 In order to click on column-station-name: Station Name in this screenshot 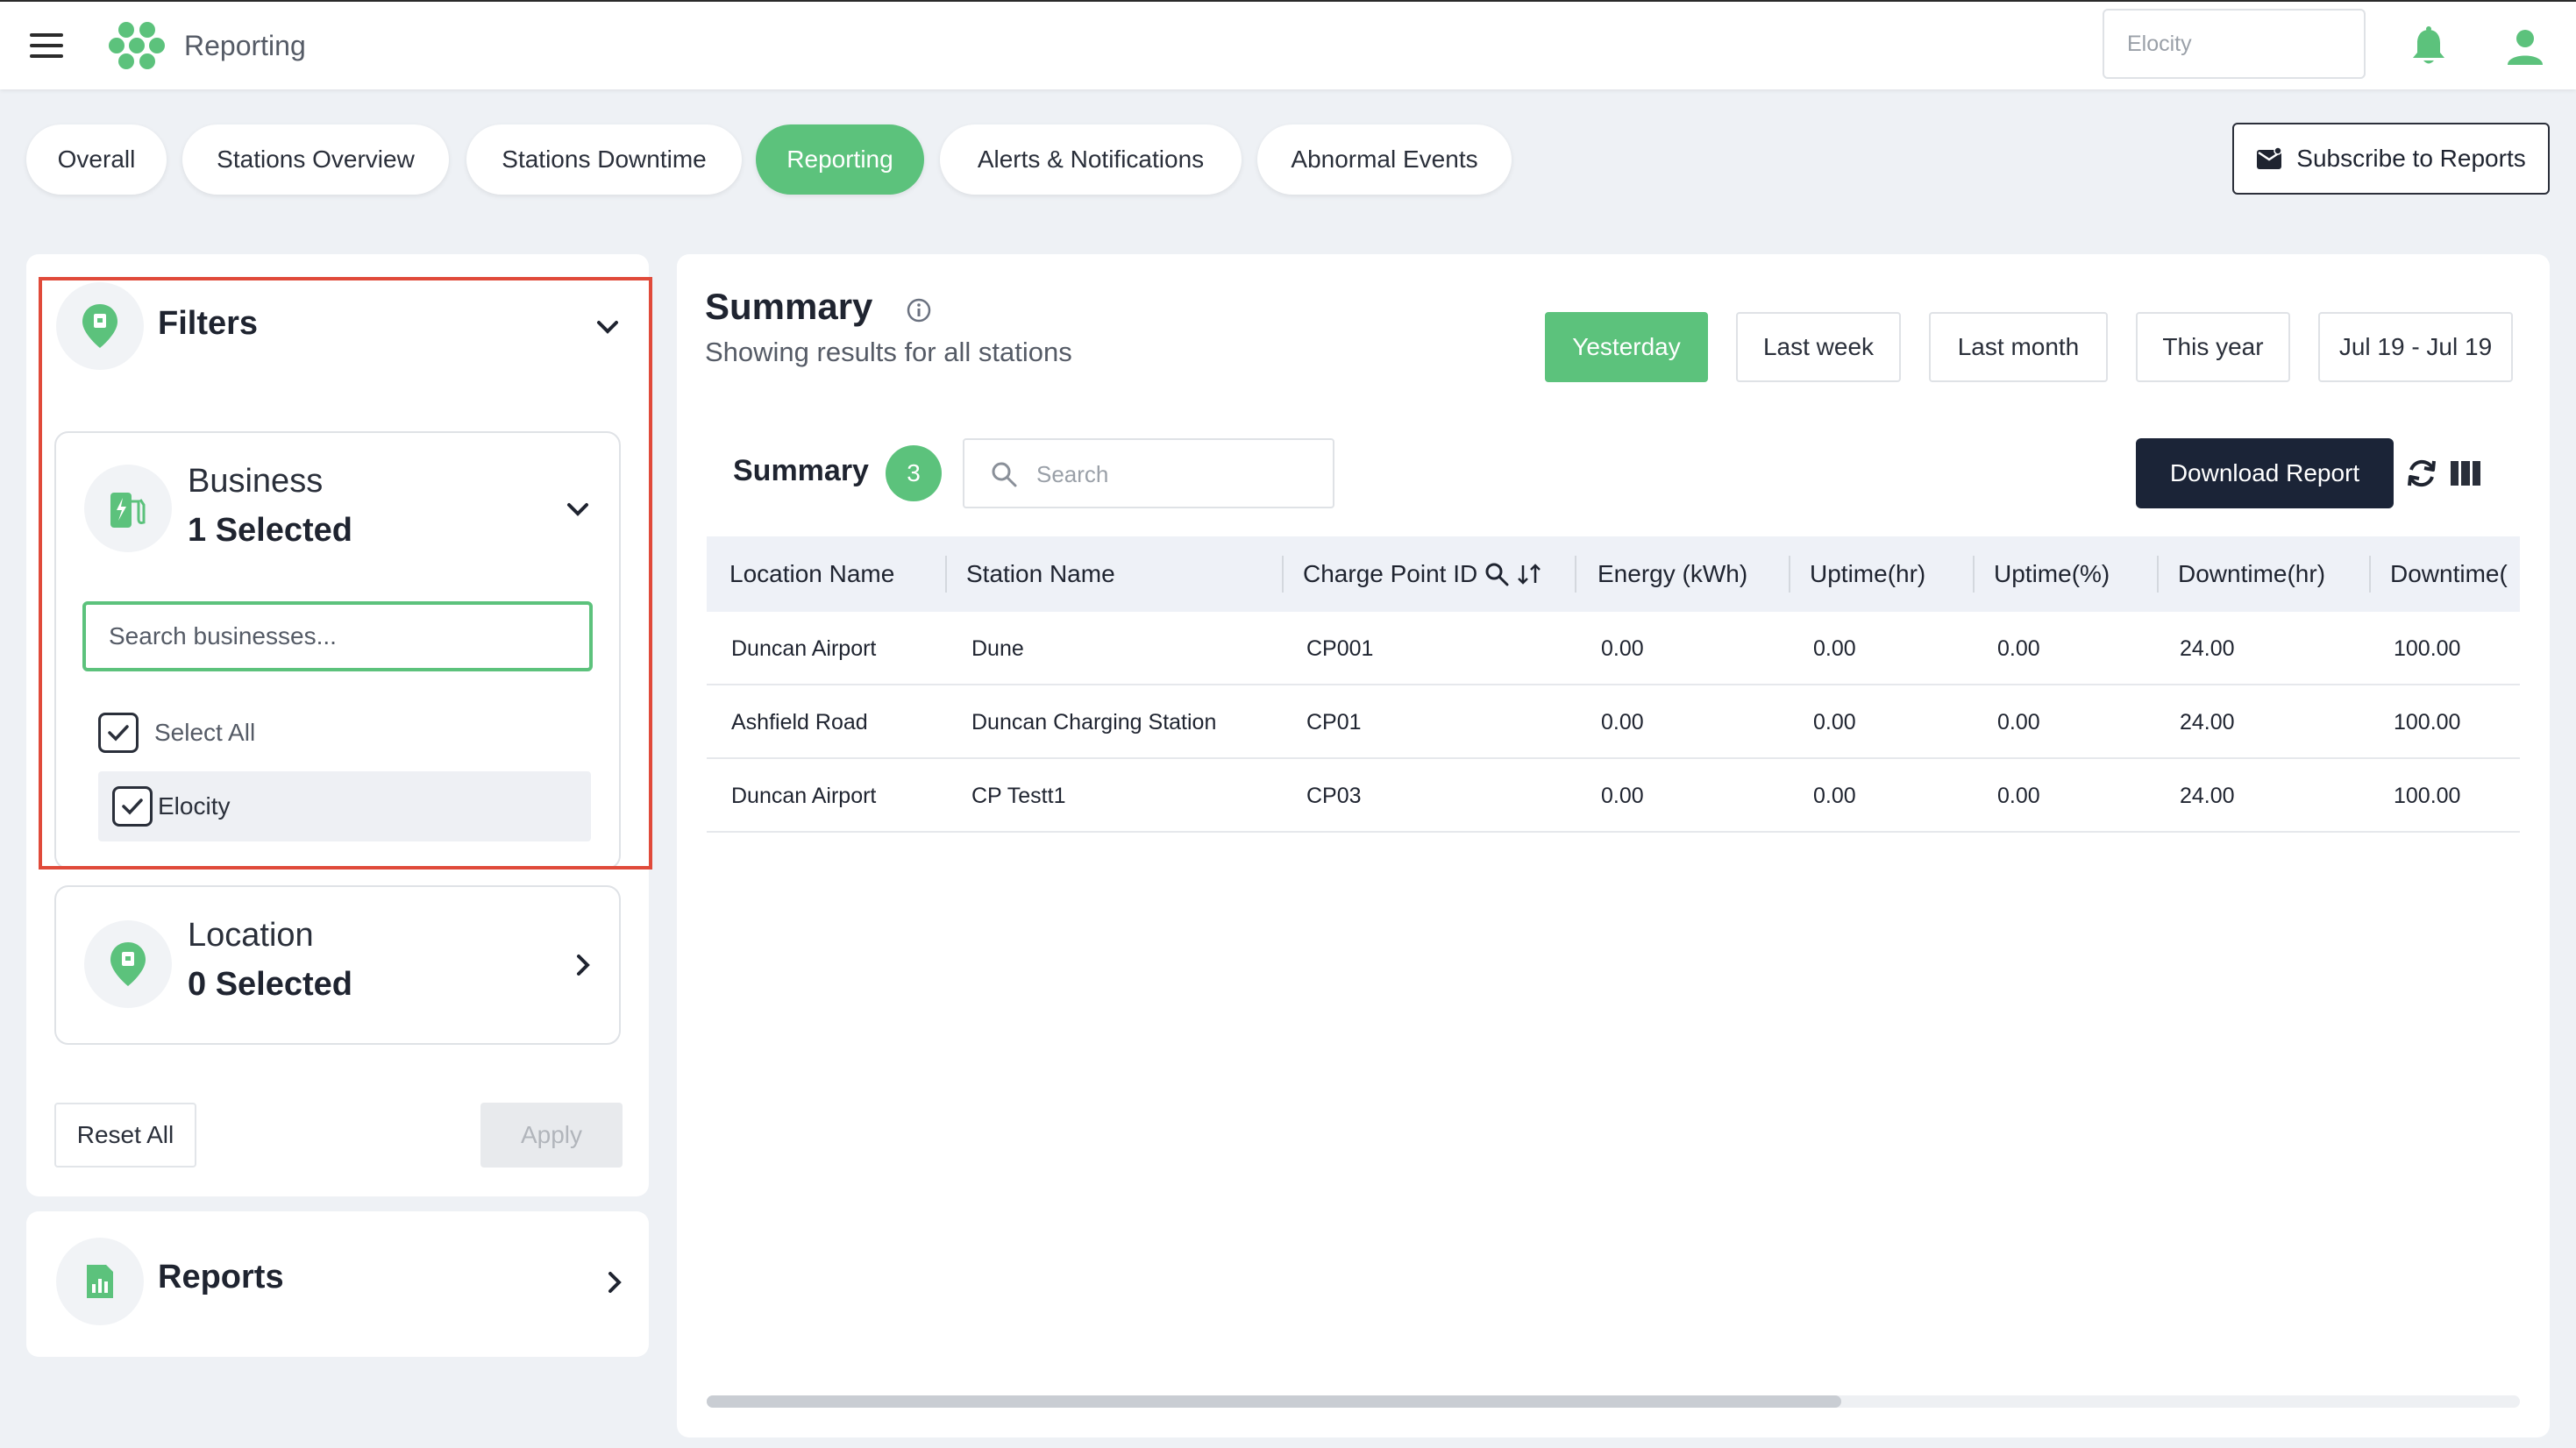, I will do `click(1040, 574)`.